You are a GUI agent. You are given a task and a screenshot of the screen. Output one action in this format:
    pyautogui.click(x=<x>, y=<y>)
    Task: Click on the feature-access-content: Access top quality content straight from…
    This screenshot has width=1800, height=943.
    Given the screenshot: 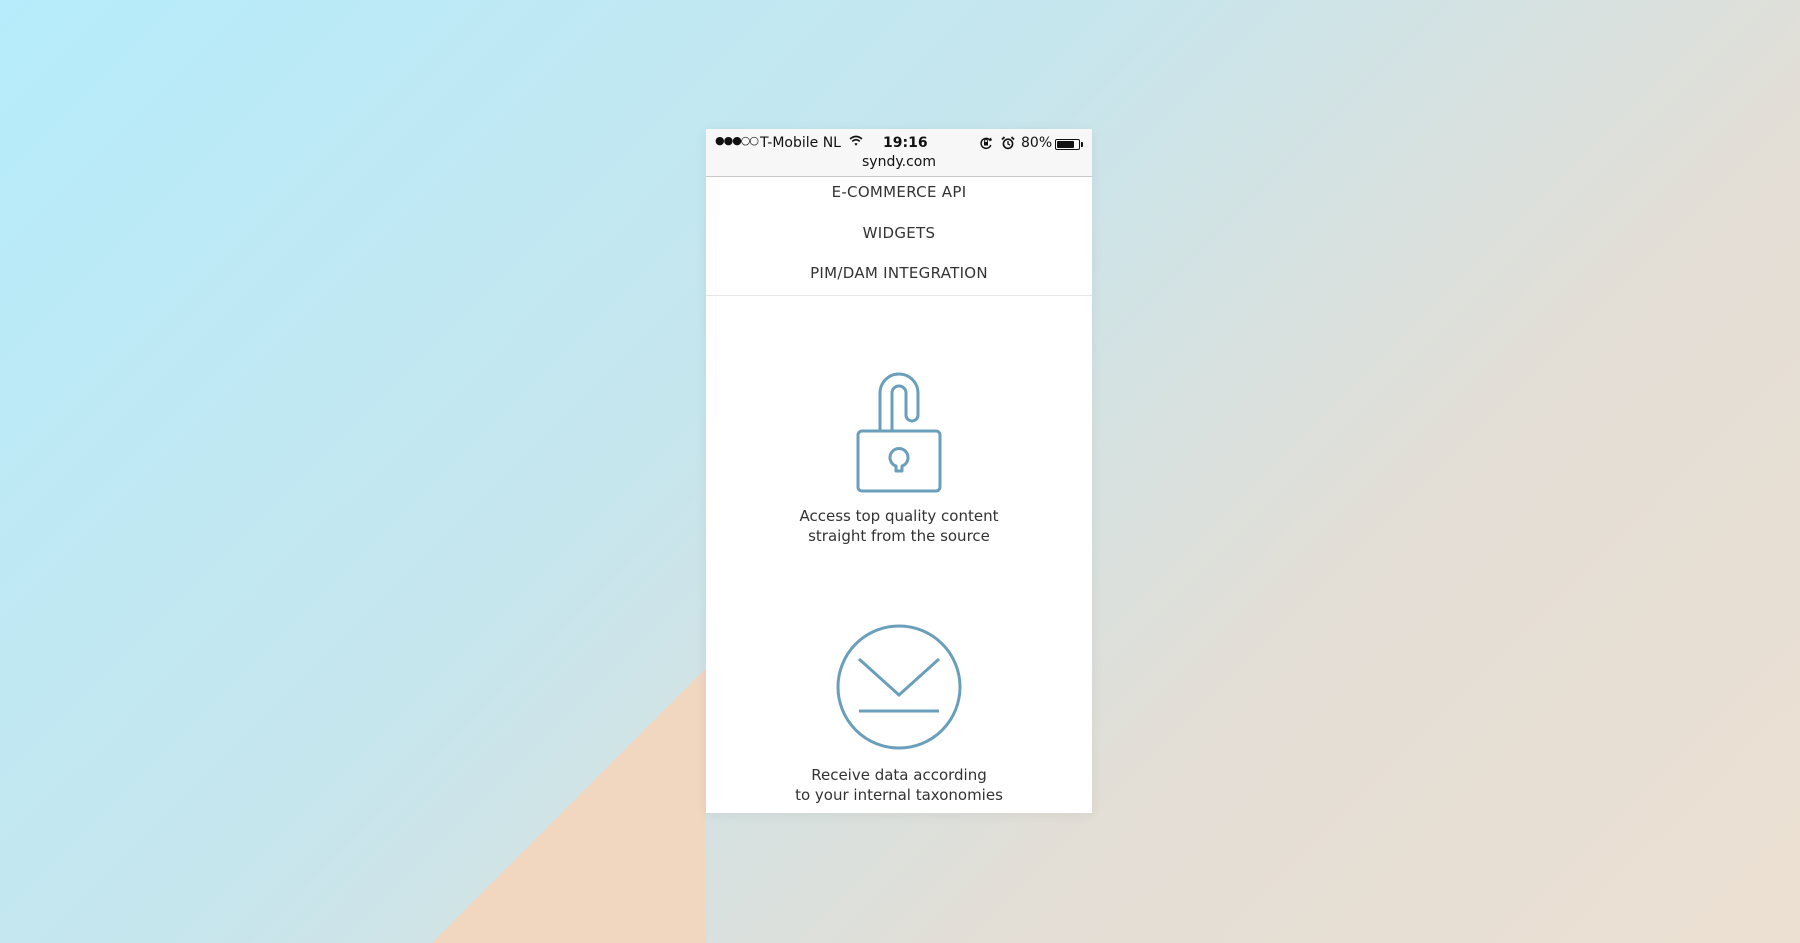 What is the action you would take?
    pyautogui.click(x=899, y=456)
    